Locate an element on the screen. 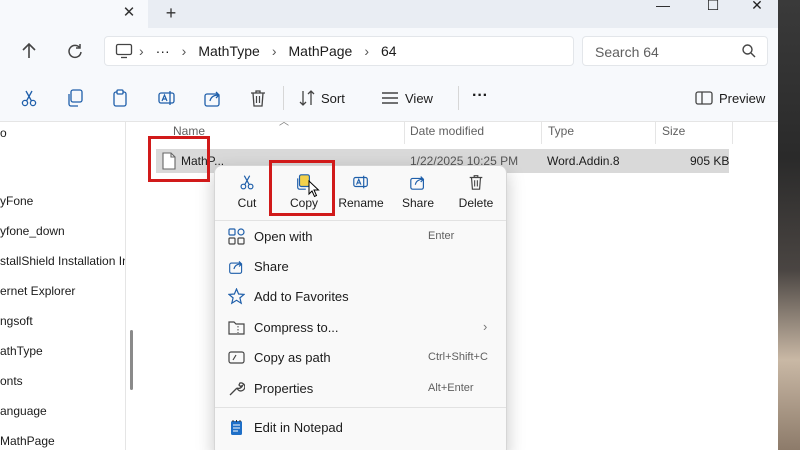  up-arrow-icon is located at coordinates (29, 51).